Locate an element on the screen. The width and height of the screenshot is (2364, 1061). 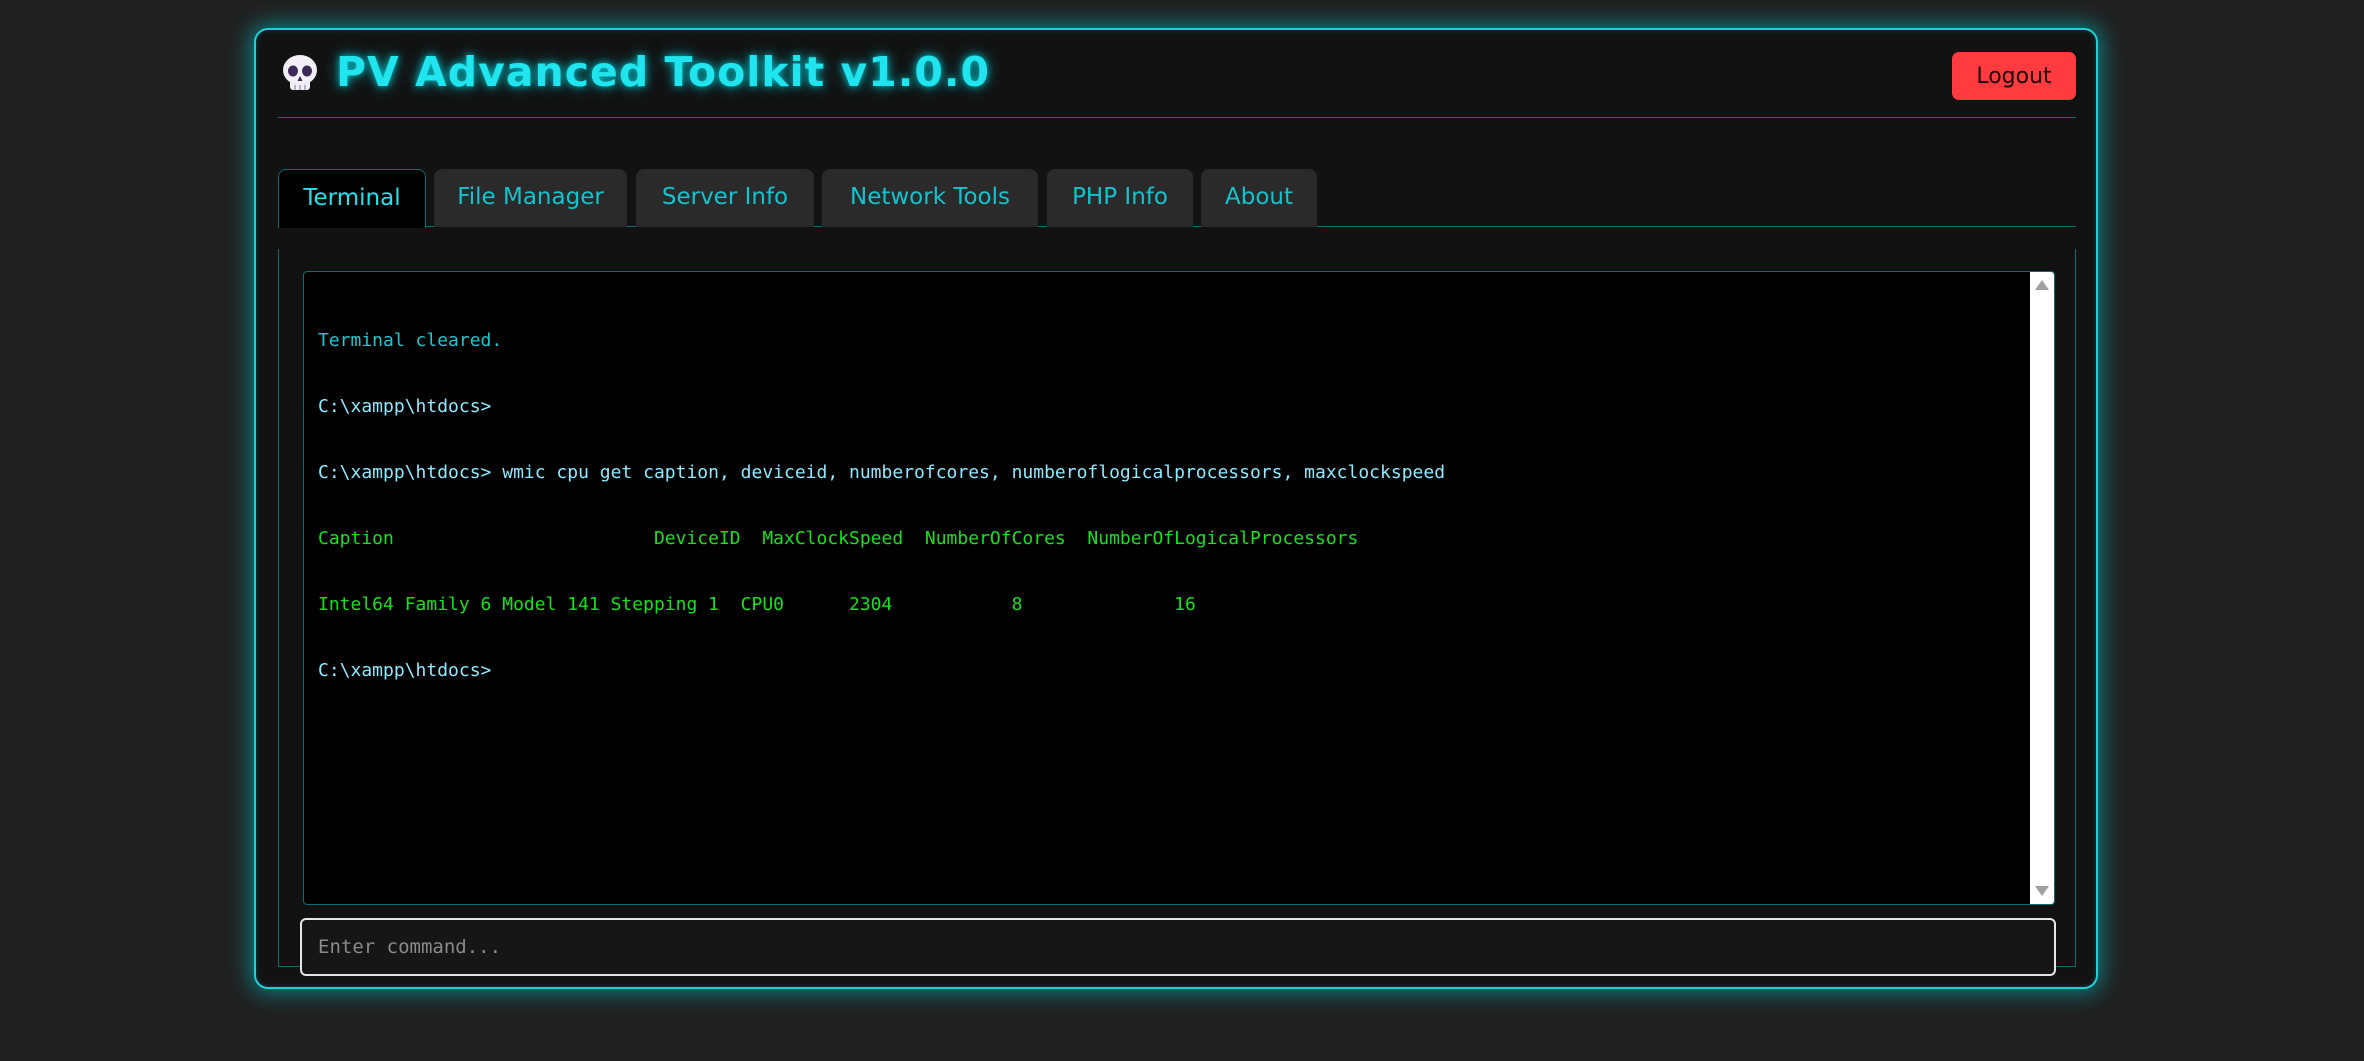
header: PV Advanced Toolkit v1.0.0 Logout is located at coordinates (1177, 74).